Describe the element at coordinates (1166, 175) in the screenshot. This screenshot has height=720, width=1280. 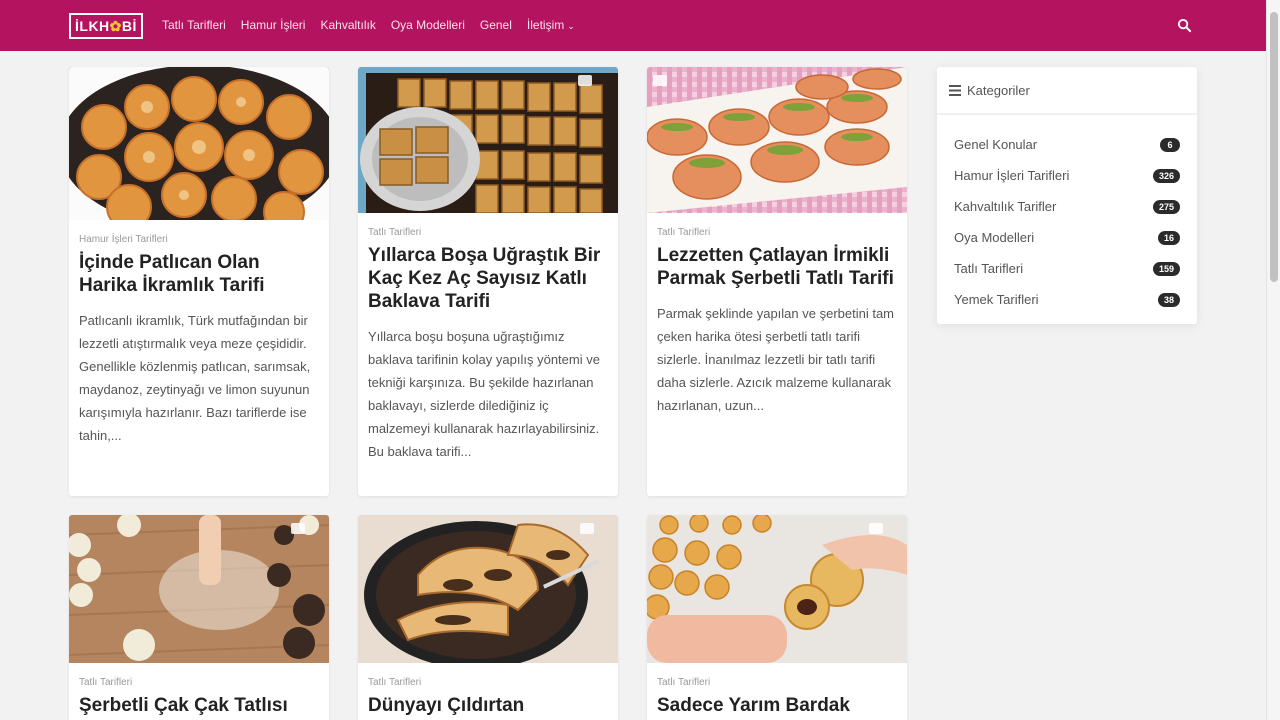
I see `category-count-badge: 326` at that location.